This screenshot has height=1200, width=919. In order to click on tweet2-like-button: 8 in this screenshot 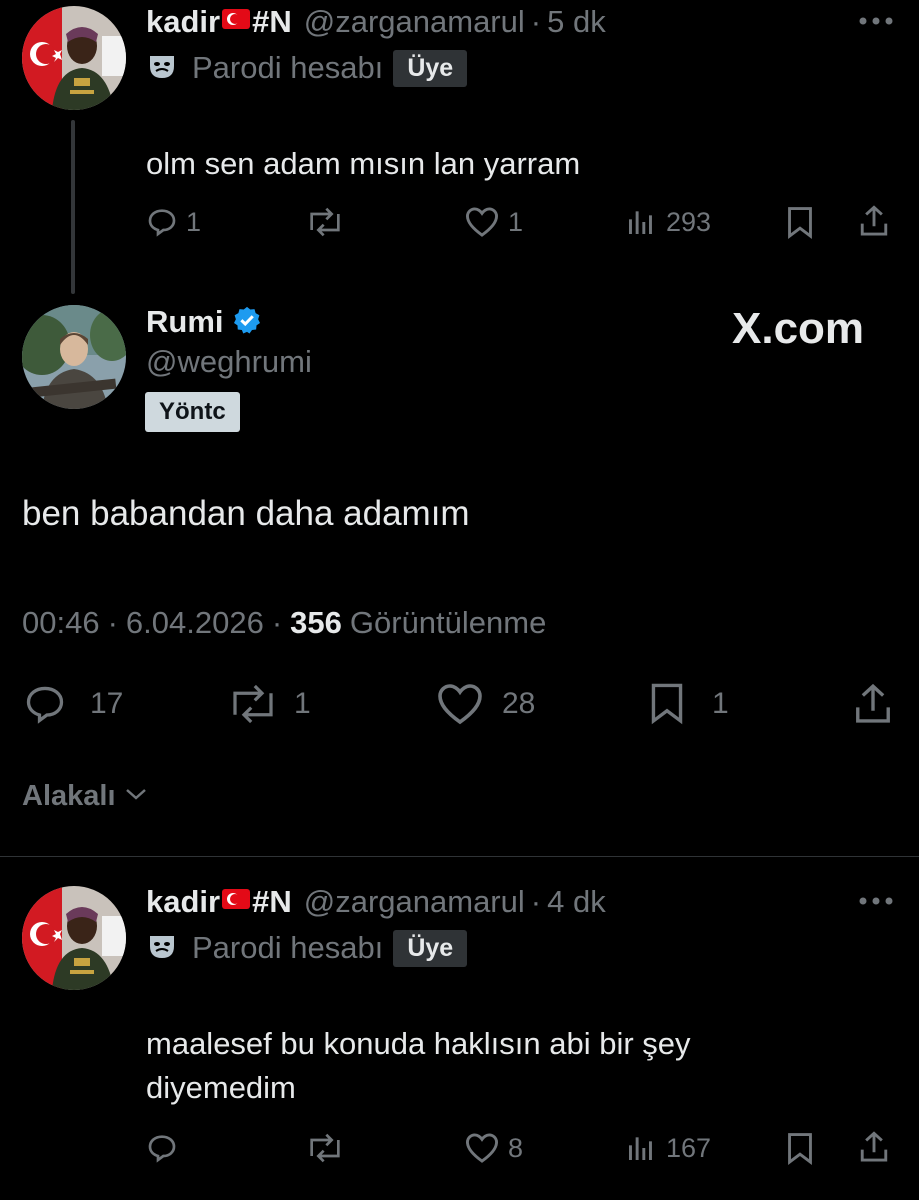, I will do `click(493, 1148)`.